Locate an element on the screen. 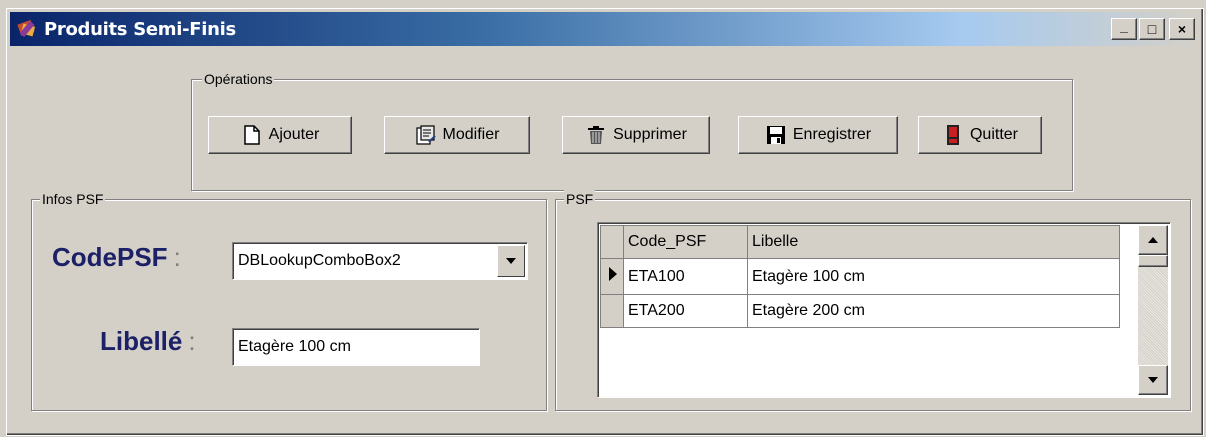 This screenshot has height=437, width=1206. edit-button: Modifier is located at coordinates (457, 135).